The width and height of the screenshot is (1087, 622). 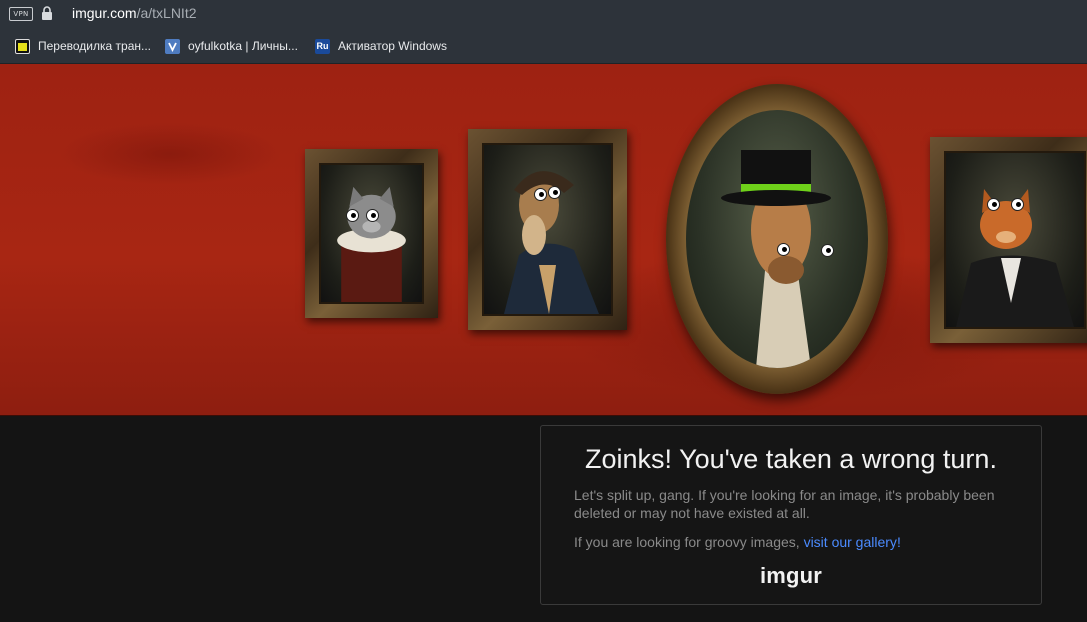 What do you see at coordinates (791, 576) in the screenshot?
I see `imgur-logo: imgur` at bounding box center [791, 576].